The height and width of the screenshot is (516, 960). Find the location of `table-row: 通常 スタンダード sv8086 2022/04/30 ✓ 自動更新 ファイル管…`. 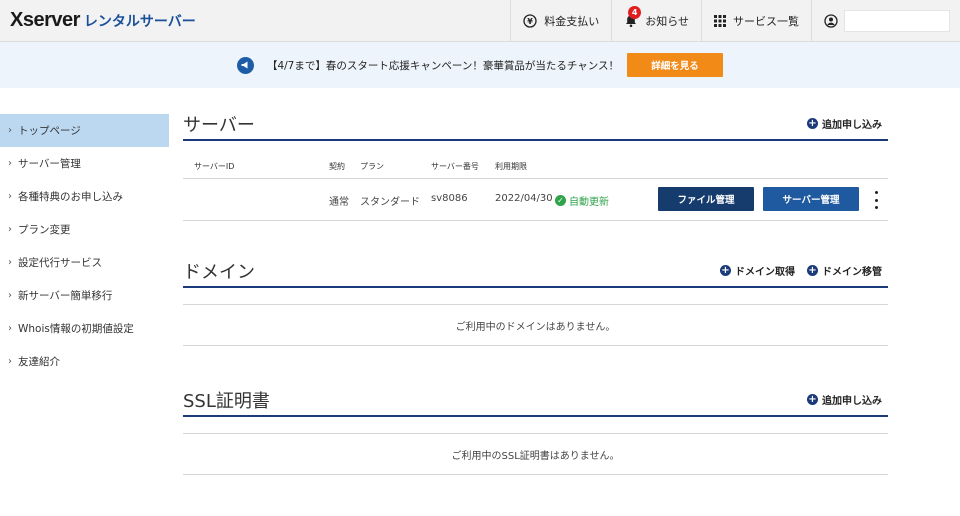

table-row: 通常 スタンダード sv8086 2022/04/30 ✓ 自動更新 ファイル管… is located at coordinates (535, 200).